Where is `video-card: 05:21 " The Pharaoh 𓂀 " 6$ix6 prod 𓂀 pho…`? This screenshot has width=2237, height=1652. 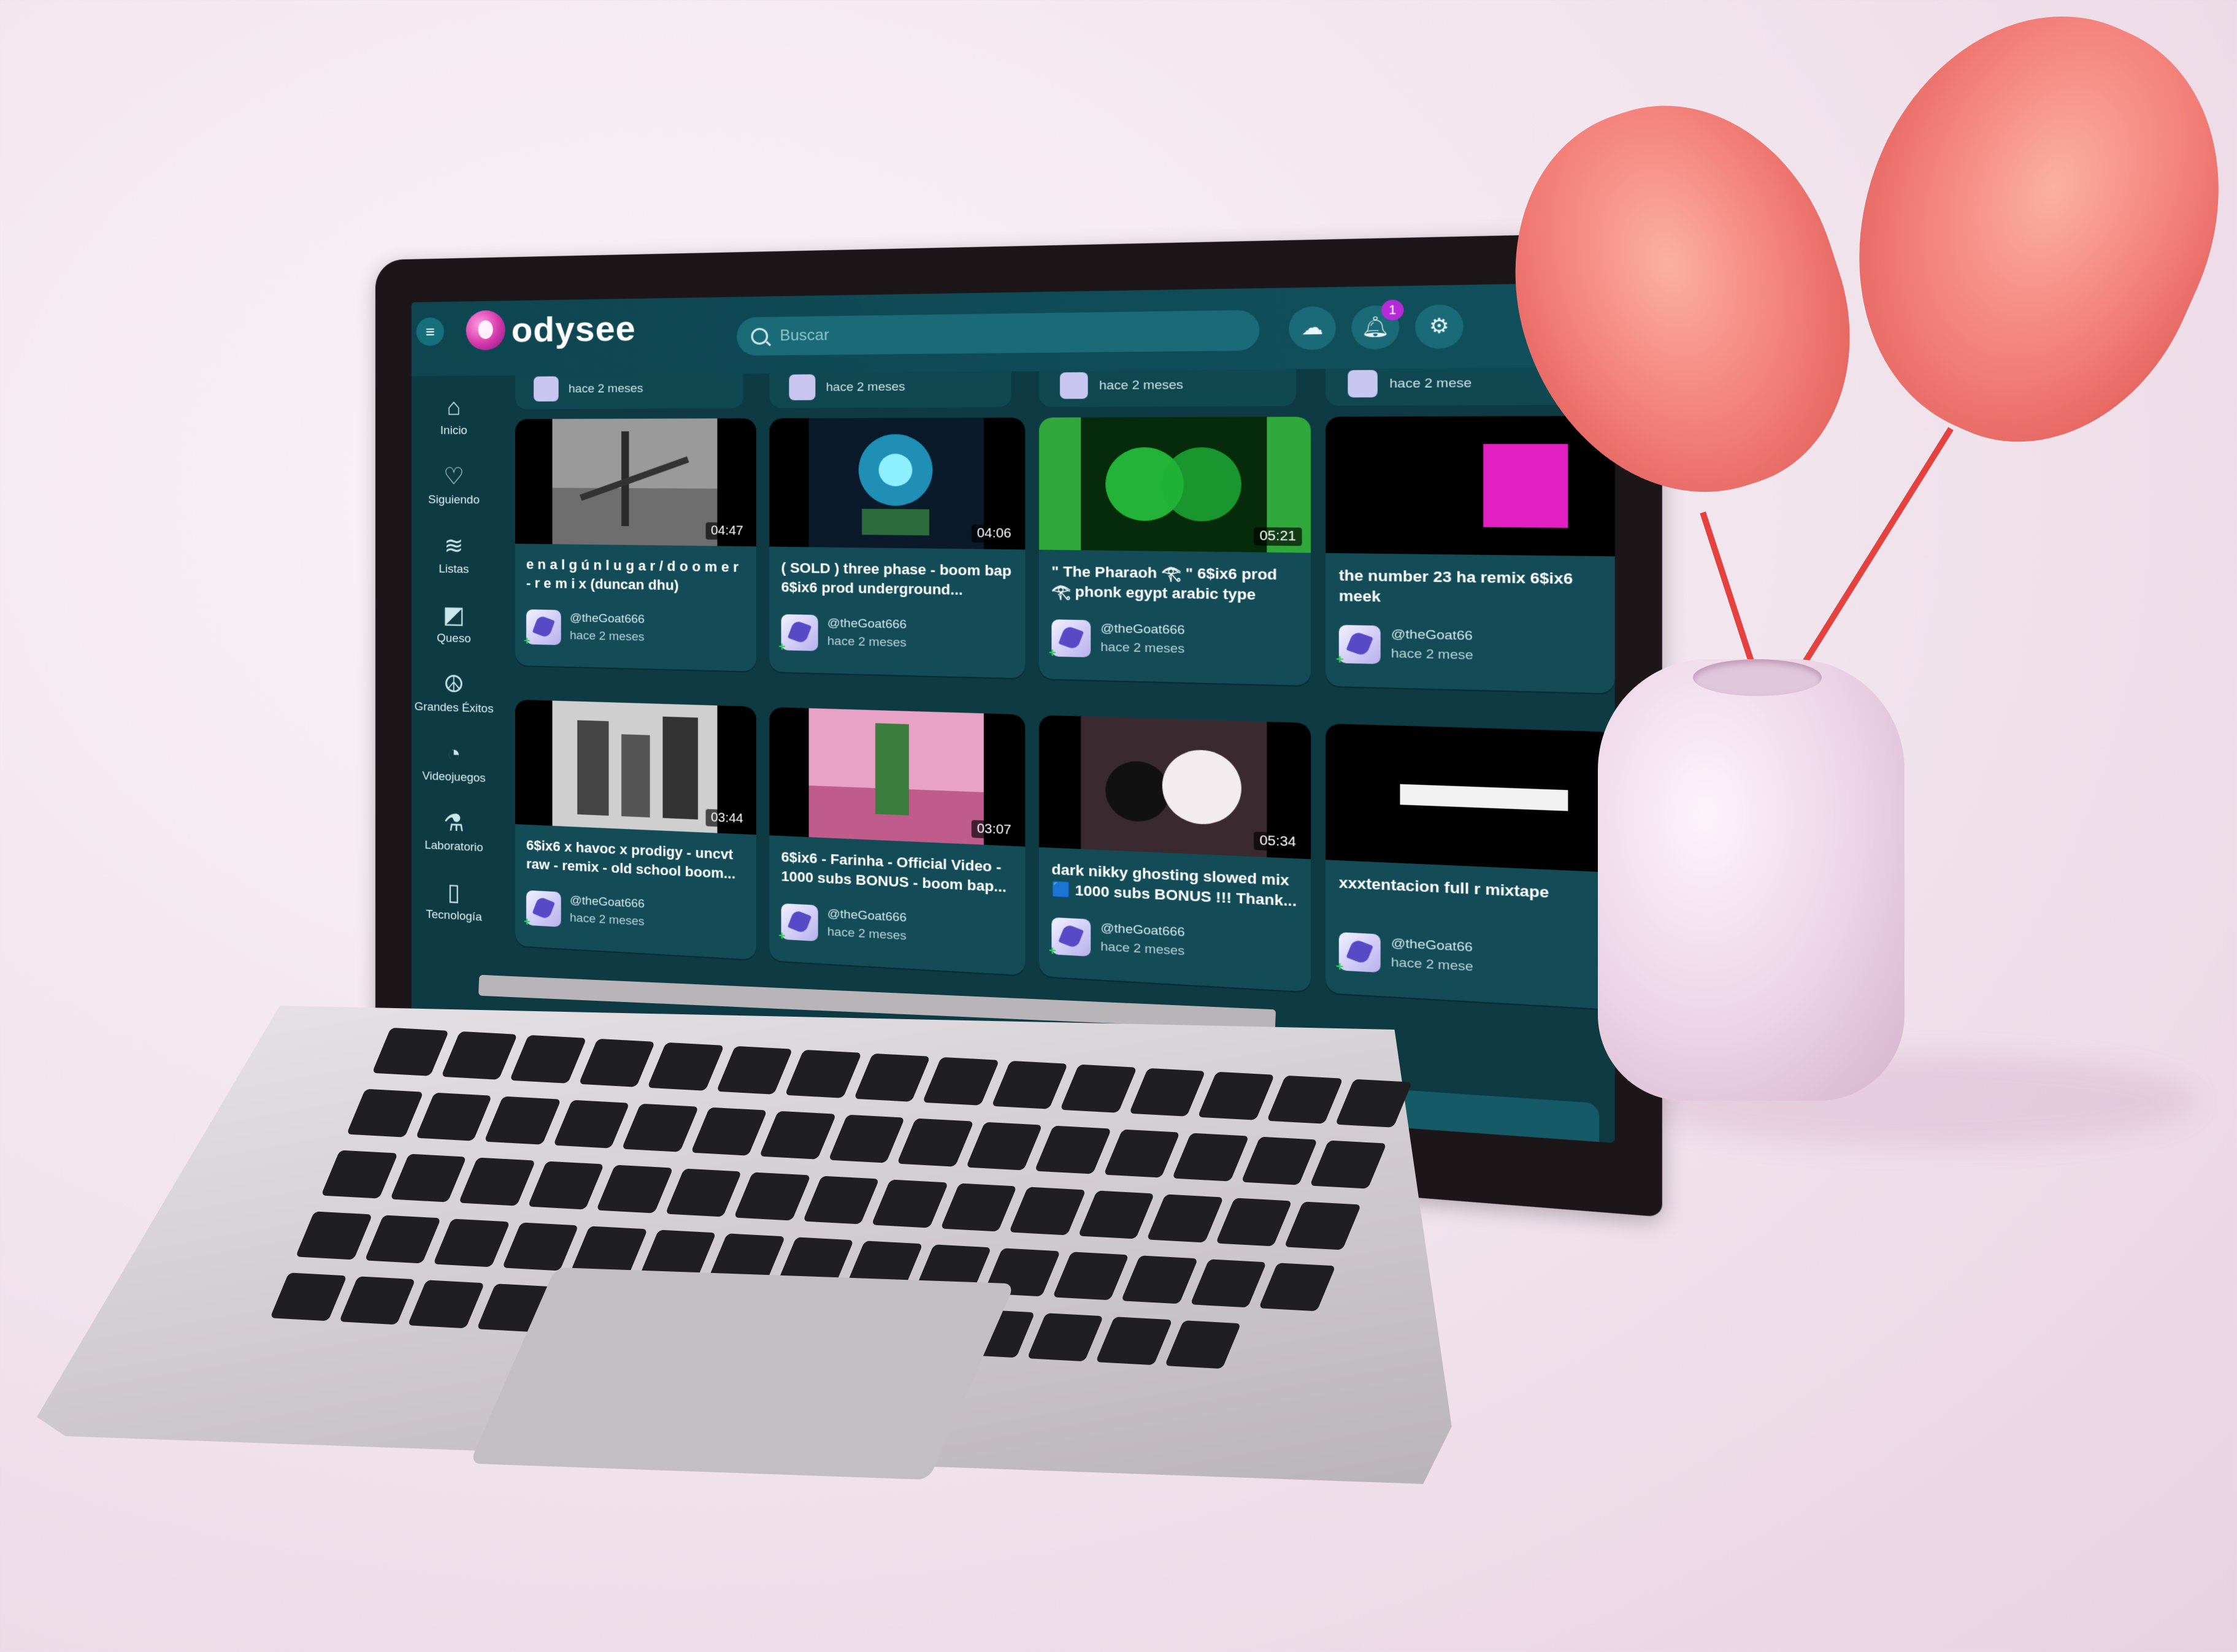
video-card: 05:21 " The Pharaoh 𓂀 " 6$ix6 prod 𓂀 pho… is located at coordinates (1174, 551).